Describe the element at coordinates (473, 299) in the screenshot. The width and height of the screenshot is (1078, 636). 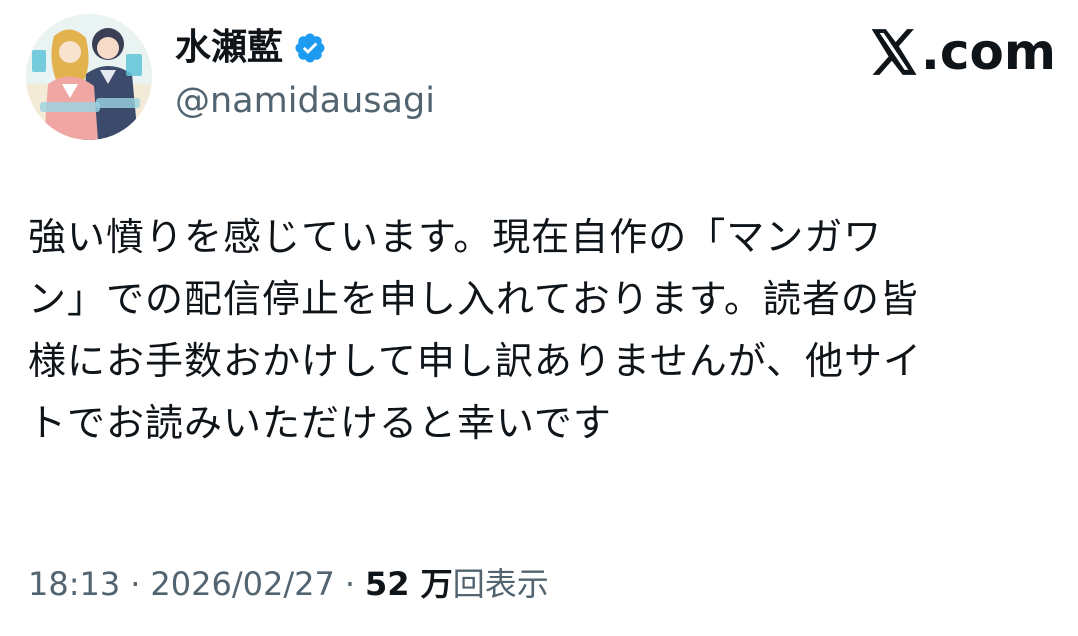
I see `tweet-text-line: ン」での配信停止を申し入れております。読者の皆` at that location.